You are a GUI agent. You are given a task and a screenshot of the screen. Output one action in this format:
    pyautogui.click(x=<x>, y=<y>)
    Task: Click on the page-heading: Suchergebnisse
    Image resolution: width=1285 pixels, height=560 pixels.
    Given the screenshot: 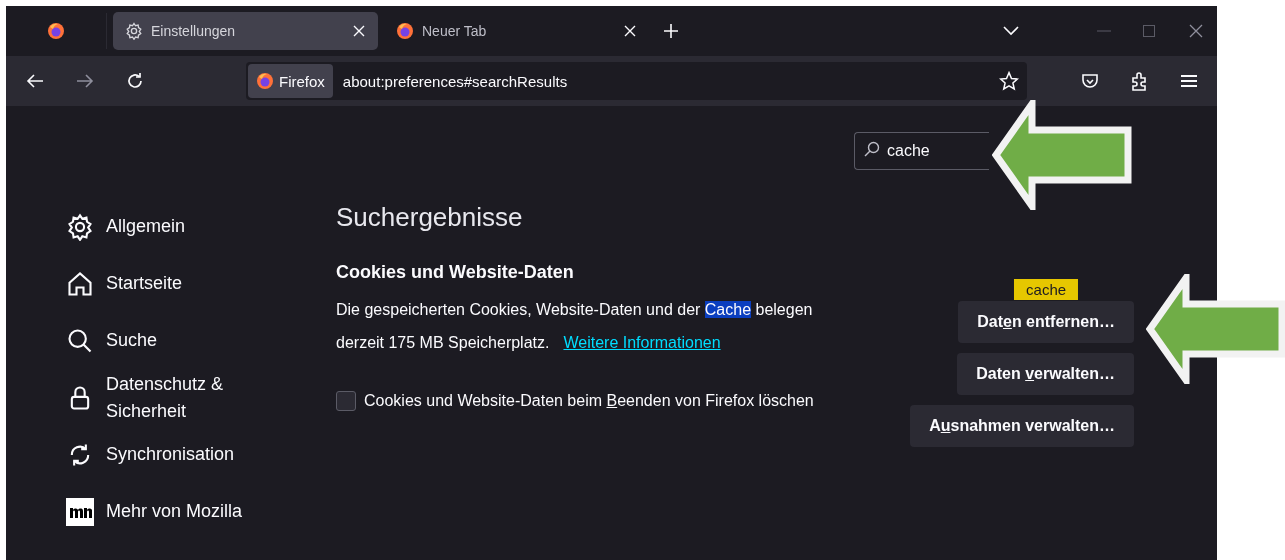 What is the action you would take?
    pyautogui.click(x=430, y=217)
    